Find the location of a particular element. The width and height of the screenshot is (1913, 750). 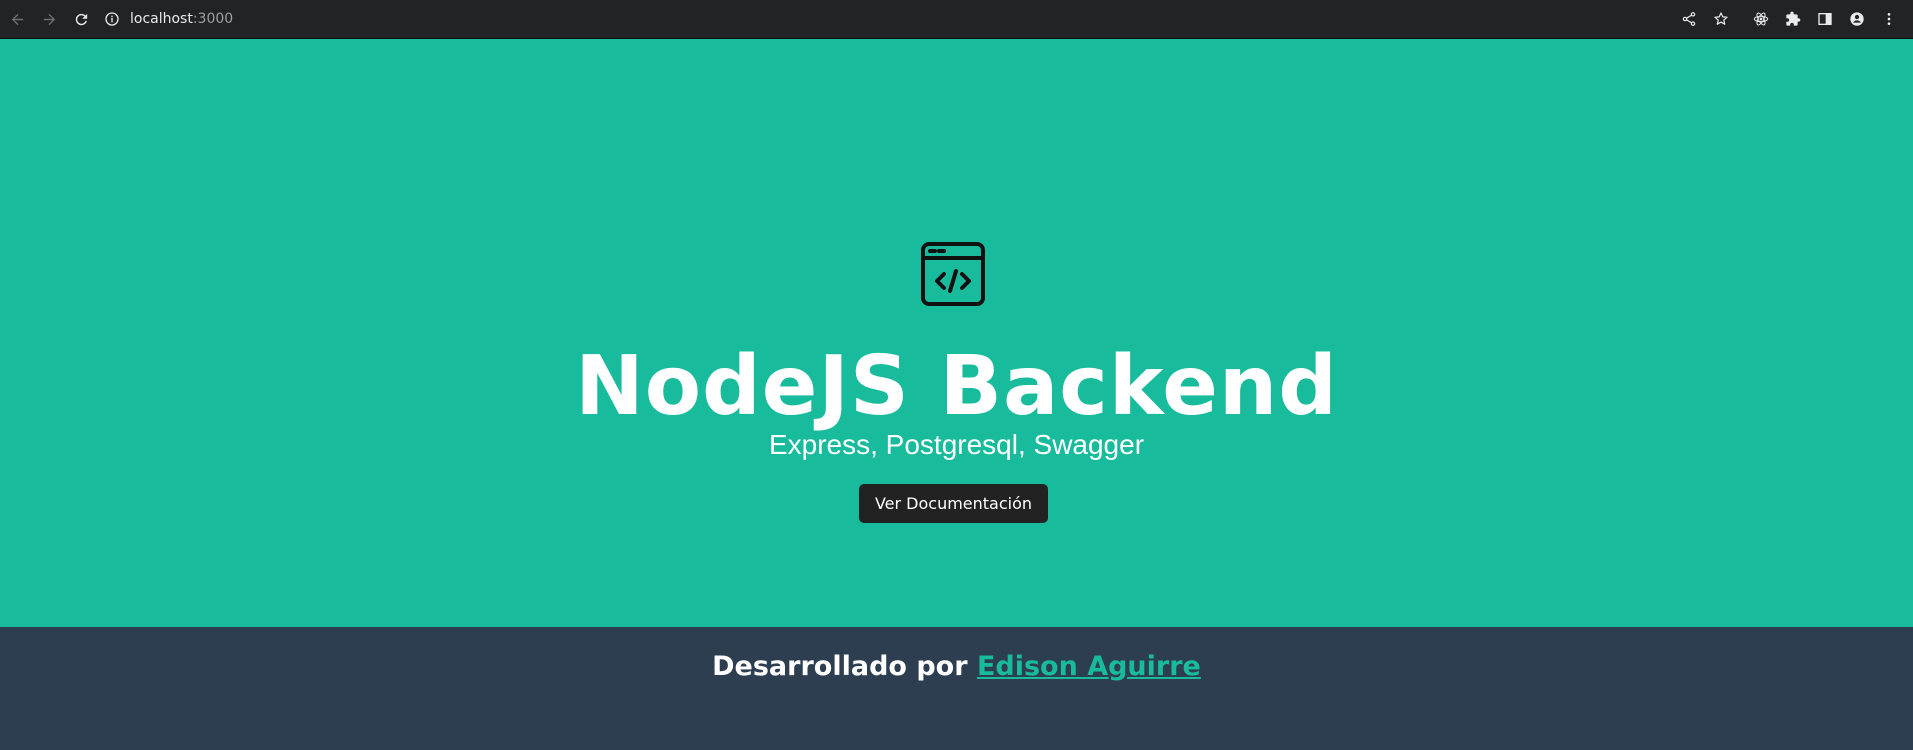

profile-icon is located at coordinates (1857, 19).